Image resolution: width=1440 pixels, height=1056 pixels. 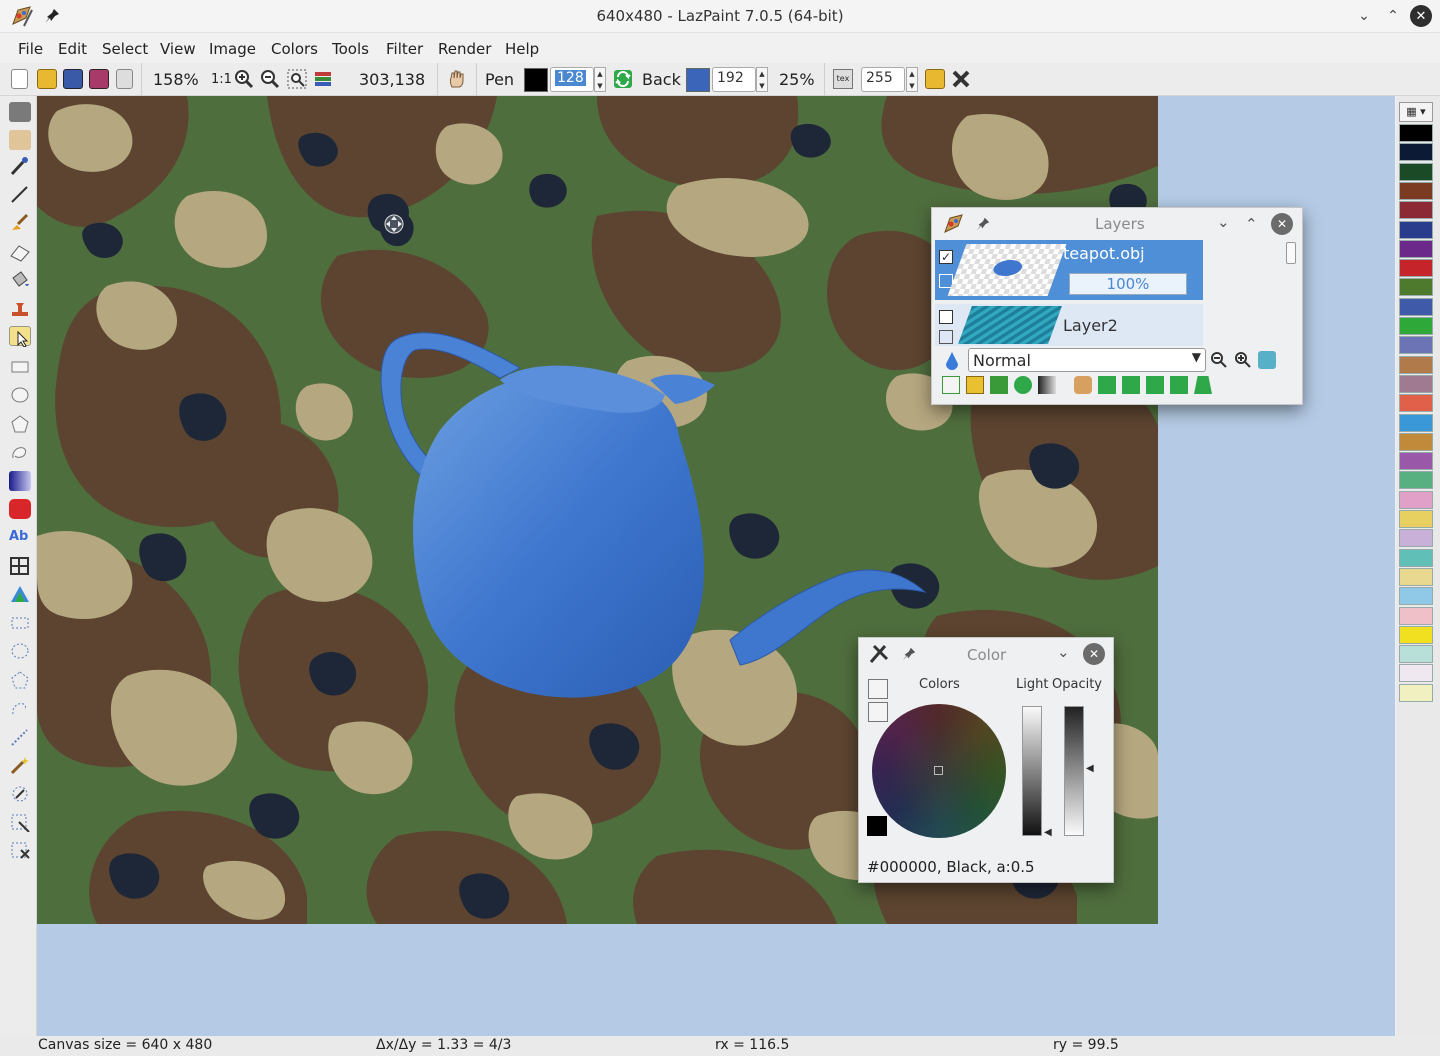 What do you see at coordinates (20, 566) in the screenshot?
I see `deform-grid-tool-icon` at bounding box center [20, 566].